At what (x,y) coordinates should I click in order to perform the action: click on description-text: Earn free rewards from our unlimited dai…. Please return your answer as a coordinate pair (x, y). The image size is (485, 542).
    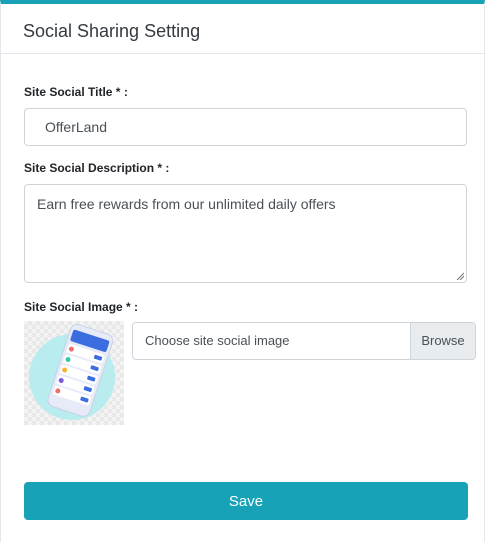
    Looking at the image, I should click on (186, 204).